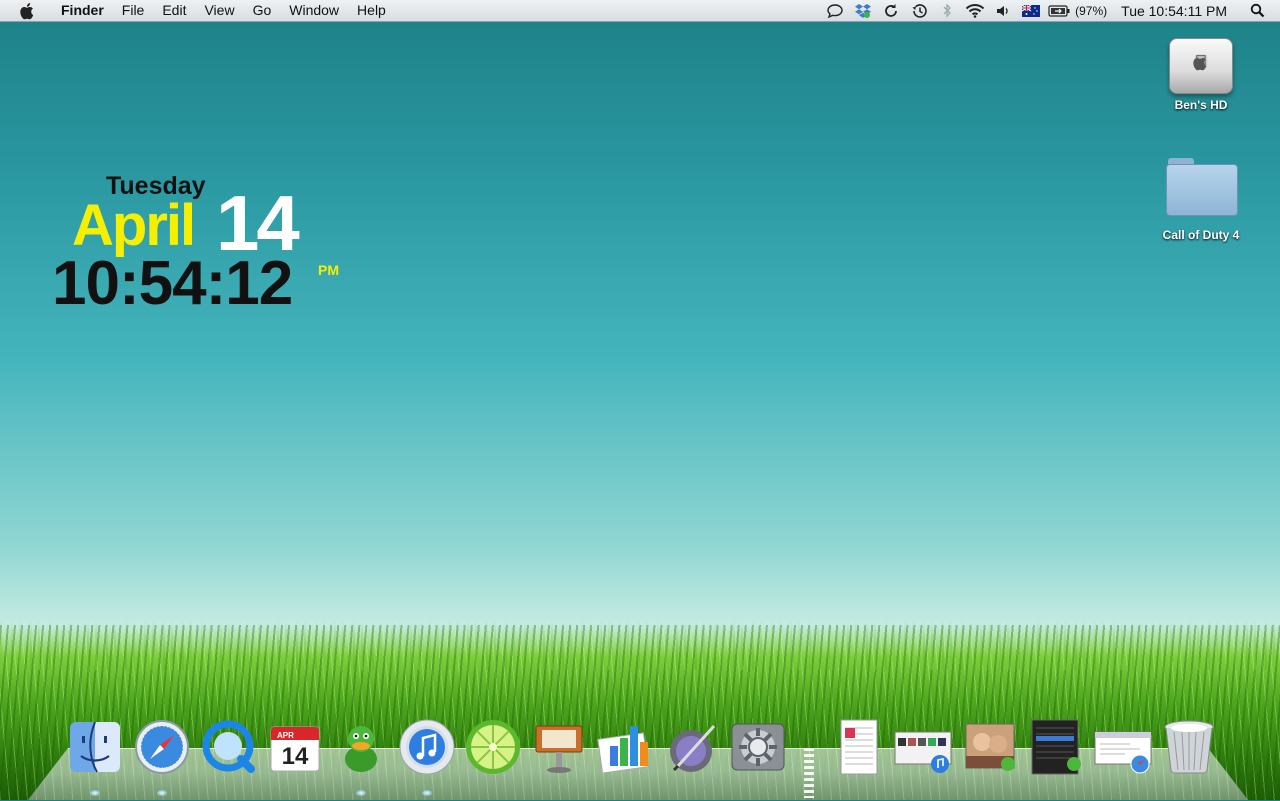 Image resolution: width=1280 pixels, height=801 pixels. I want to click on menu-view: View, so click(219, 10).